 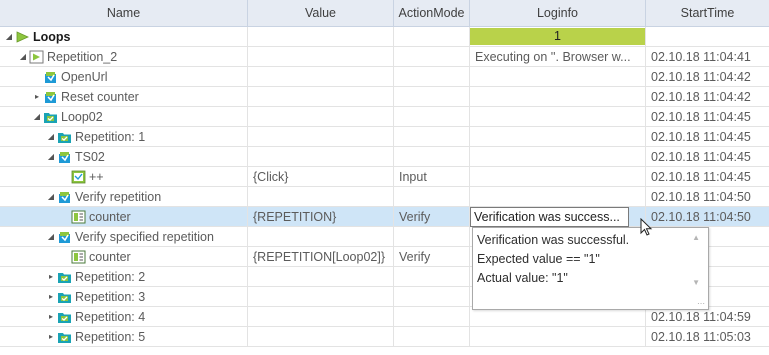 What do you see at coordinates (124, 337) in the screenshot?
I see `name-cell: ▸ Repetition: 5` at bounding box center [124, 337].